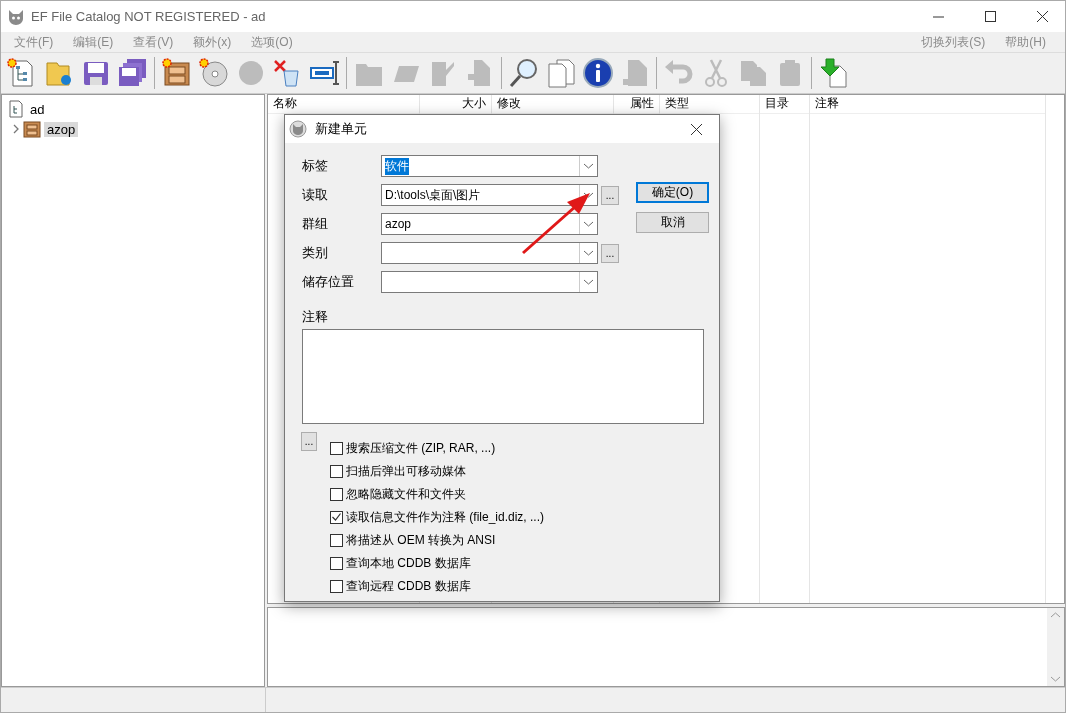 This screenshot has width=1066, height=713. Describe the element at coordinates (37, 109) in the screenshot. I see `tree-item: ad` at that location.